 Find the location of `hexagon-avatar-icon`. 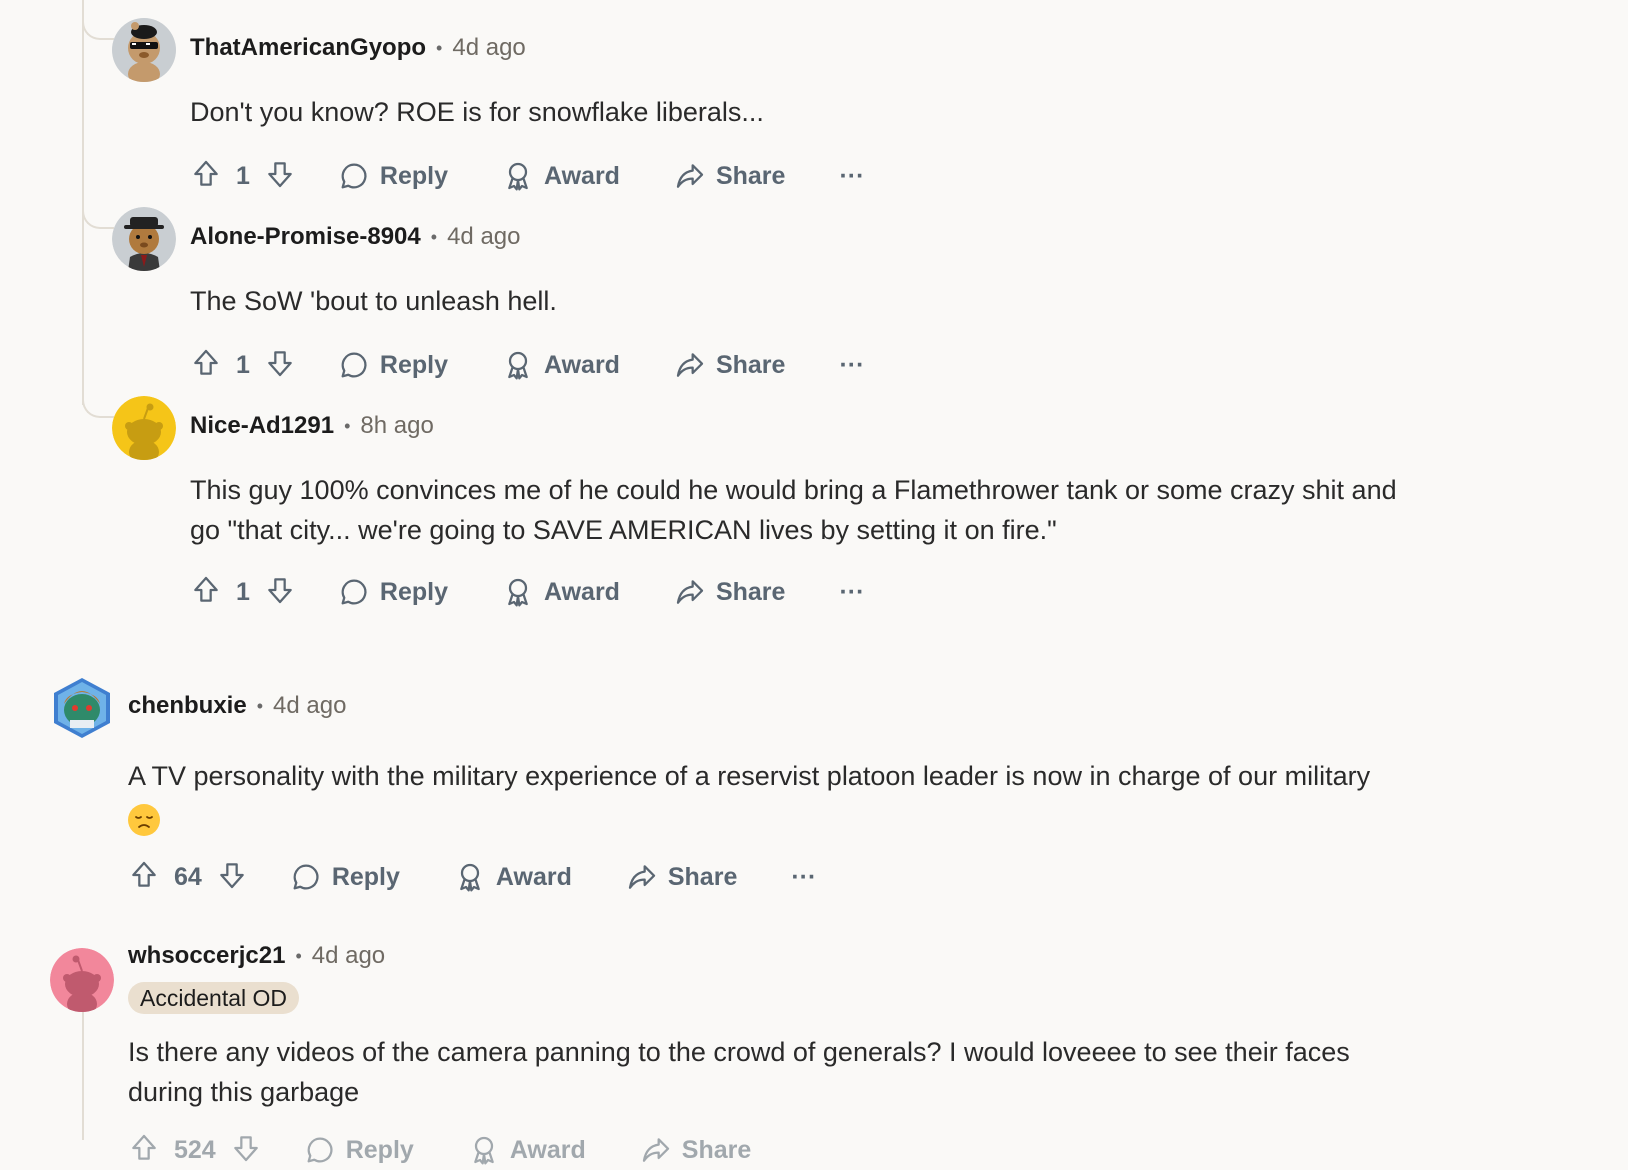

hexagon-avatar-icon is located at coordinates (82, 708).